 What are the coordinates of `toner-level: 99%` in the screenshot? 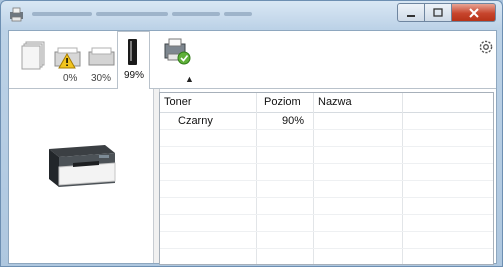 It's located at (134, 75).